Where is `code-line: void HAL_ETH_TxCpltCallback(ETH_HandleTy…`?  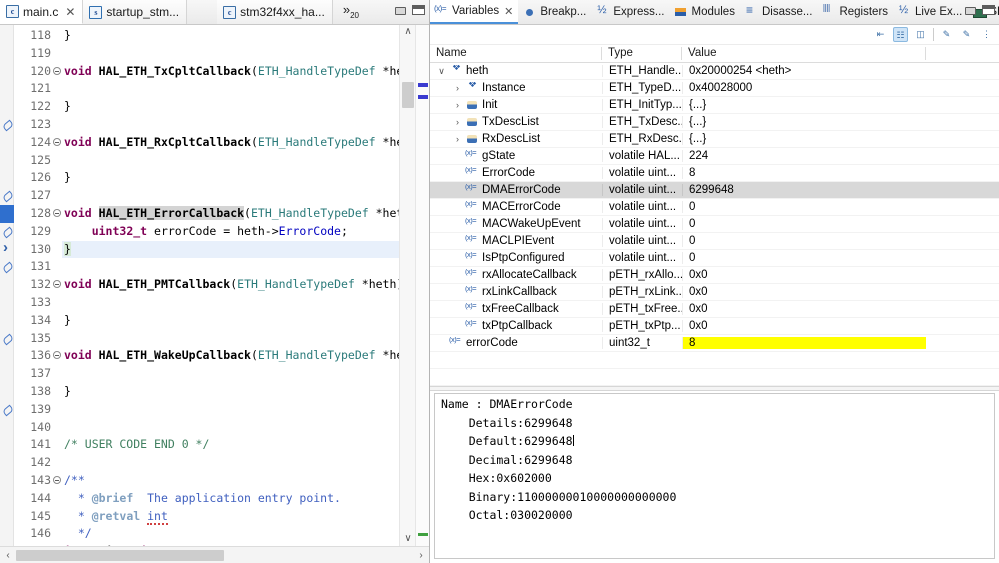
code-line: void HAL_ETH_TxCpltCallback(ETH_HandleTy… is located at coordinates (230, 72).